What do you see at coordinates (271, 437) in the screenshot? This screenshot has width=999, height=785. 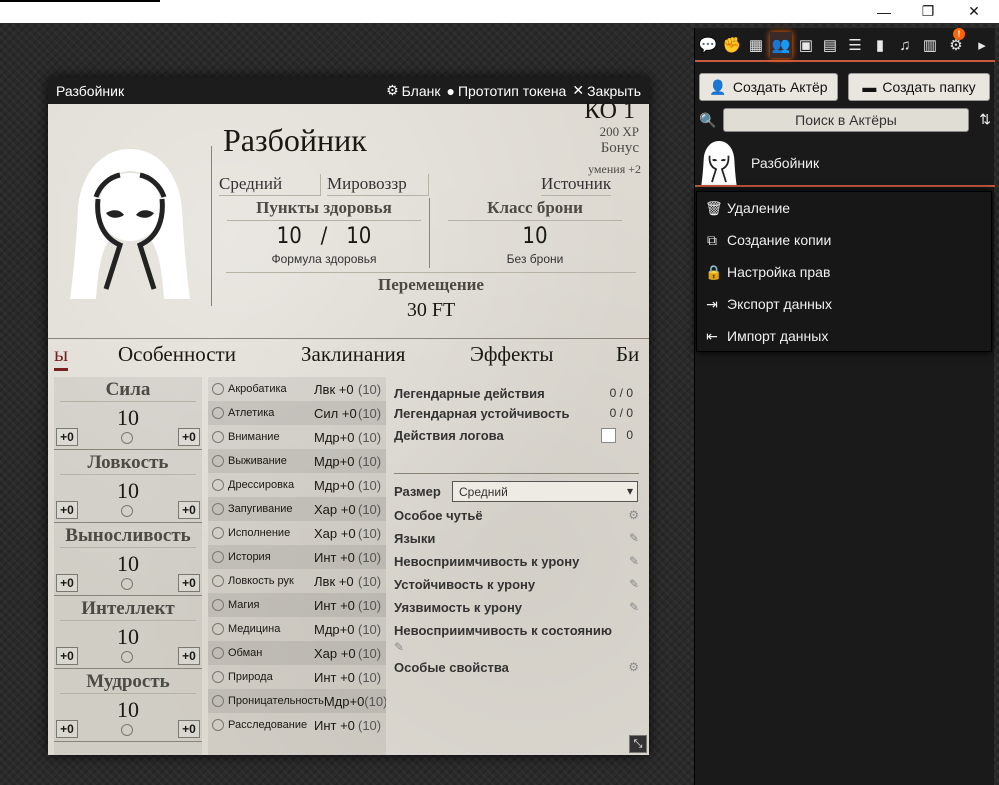 I see `skill-name: Внимание` at bounding box center [271, 437].